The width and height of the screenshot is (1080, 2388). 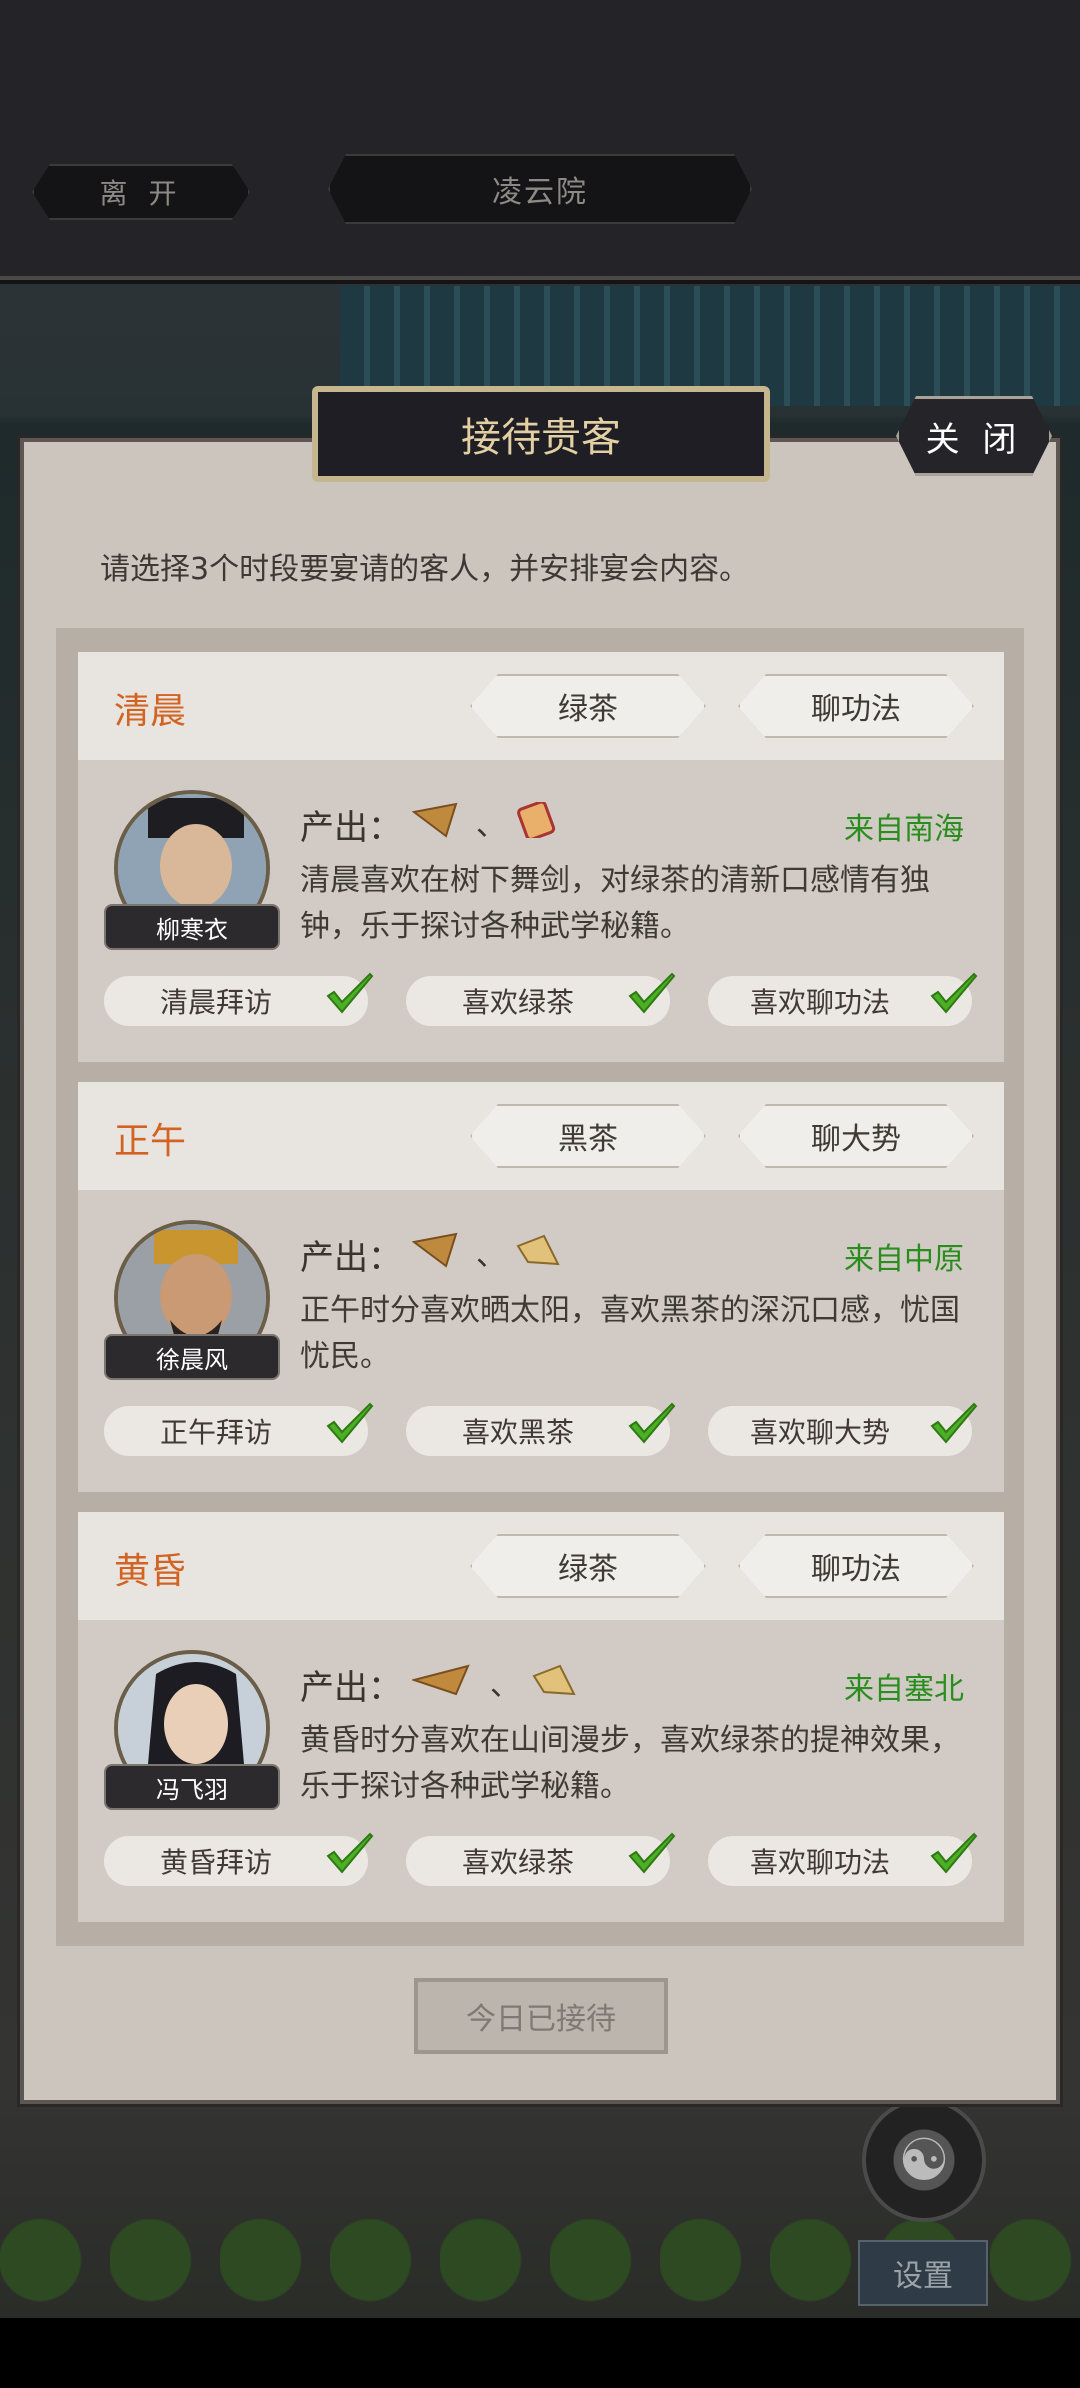 I want to click on dialog-title: 接待贵客, so click(x=541, y=434).